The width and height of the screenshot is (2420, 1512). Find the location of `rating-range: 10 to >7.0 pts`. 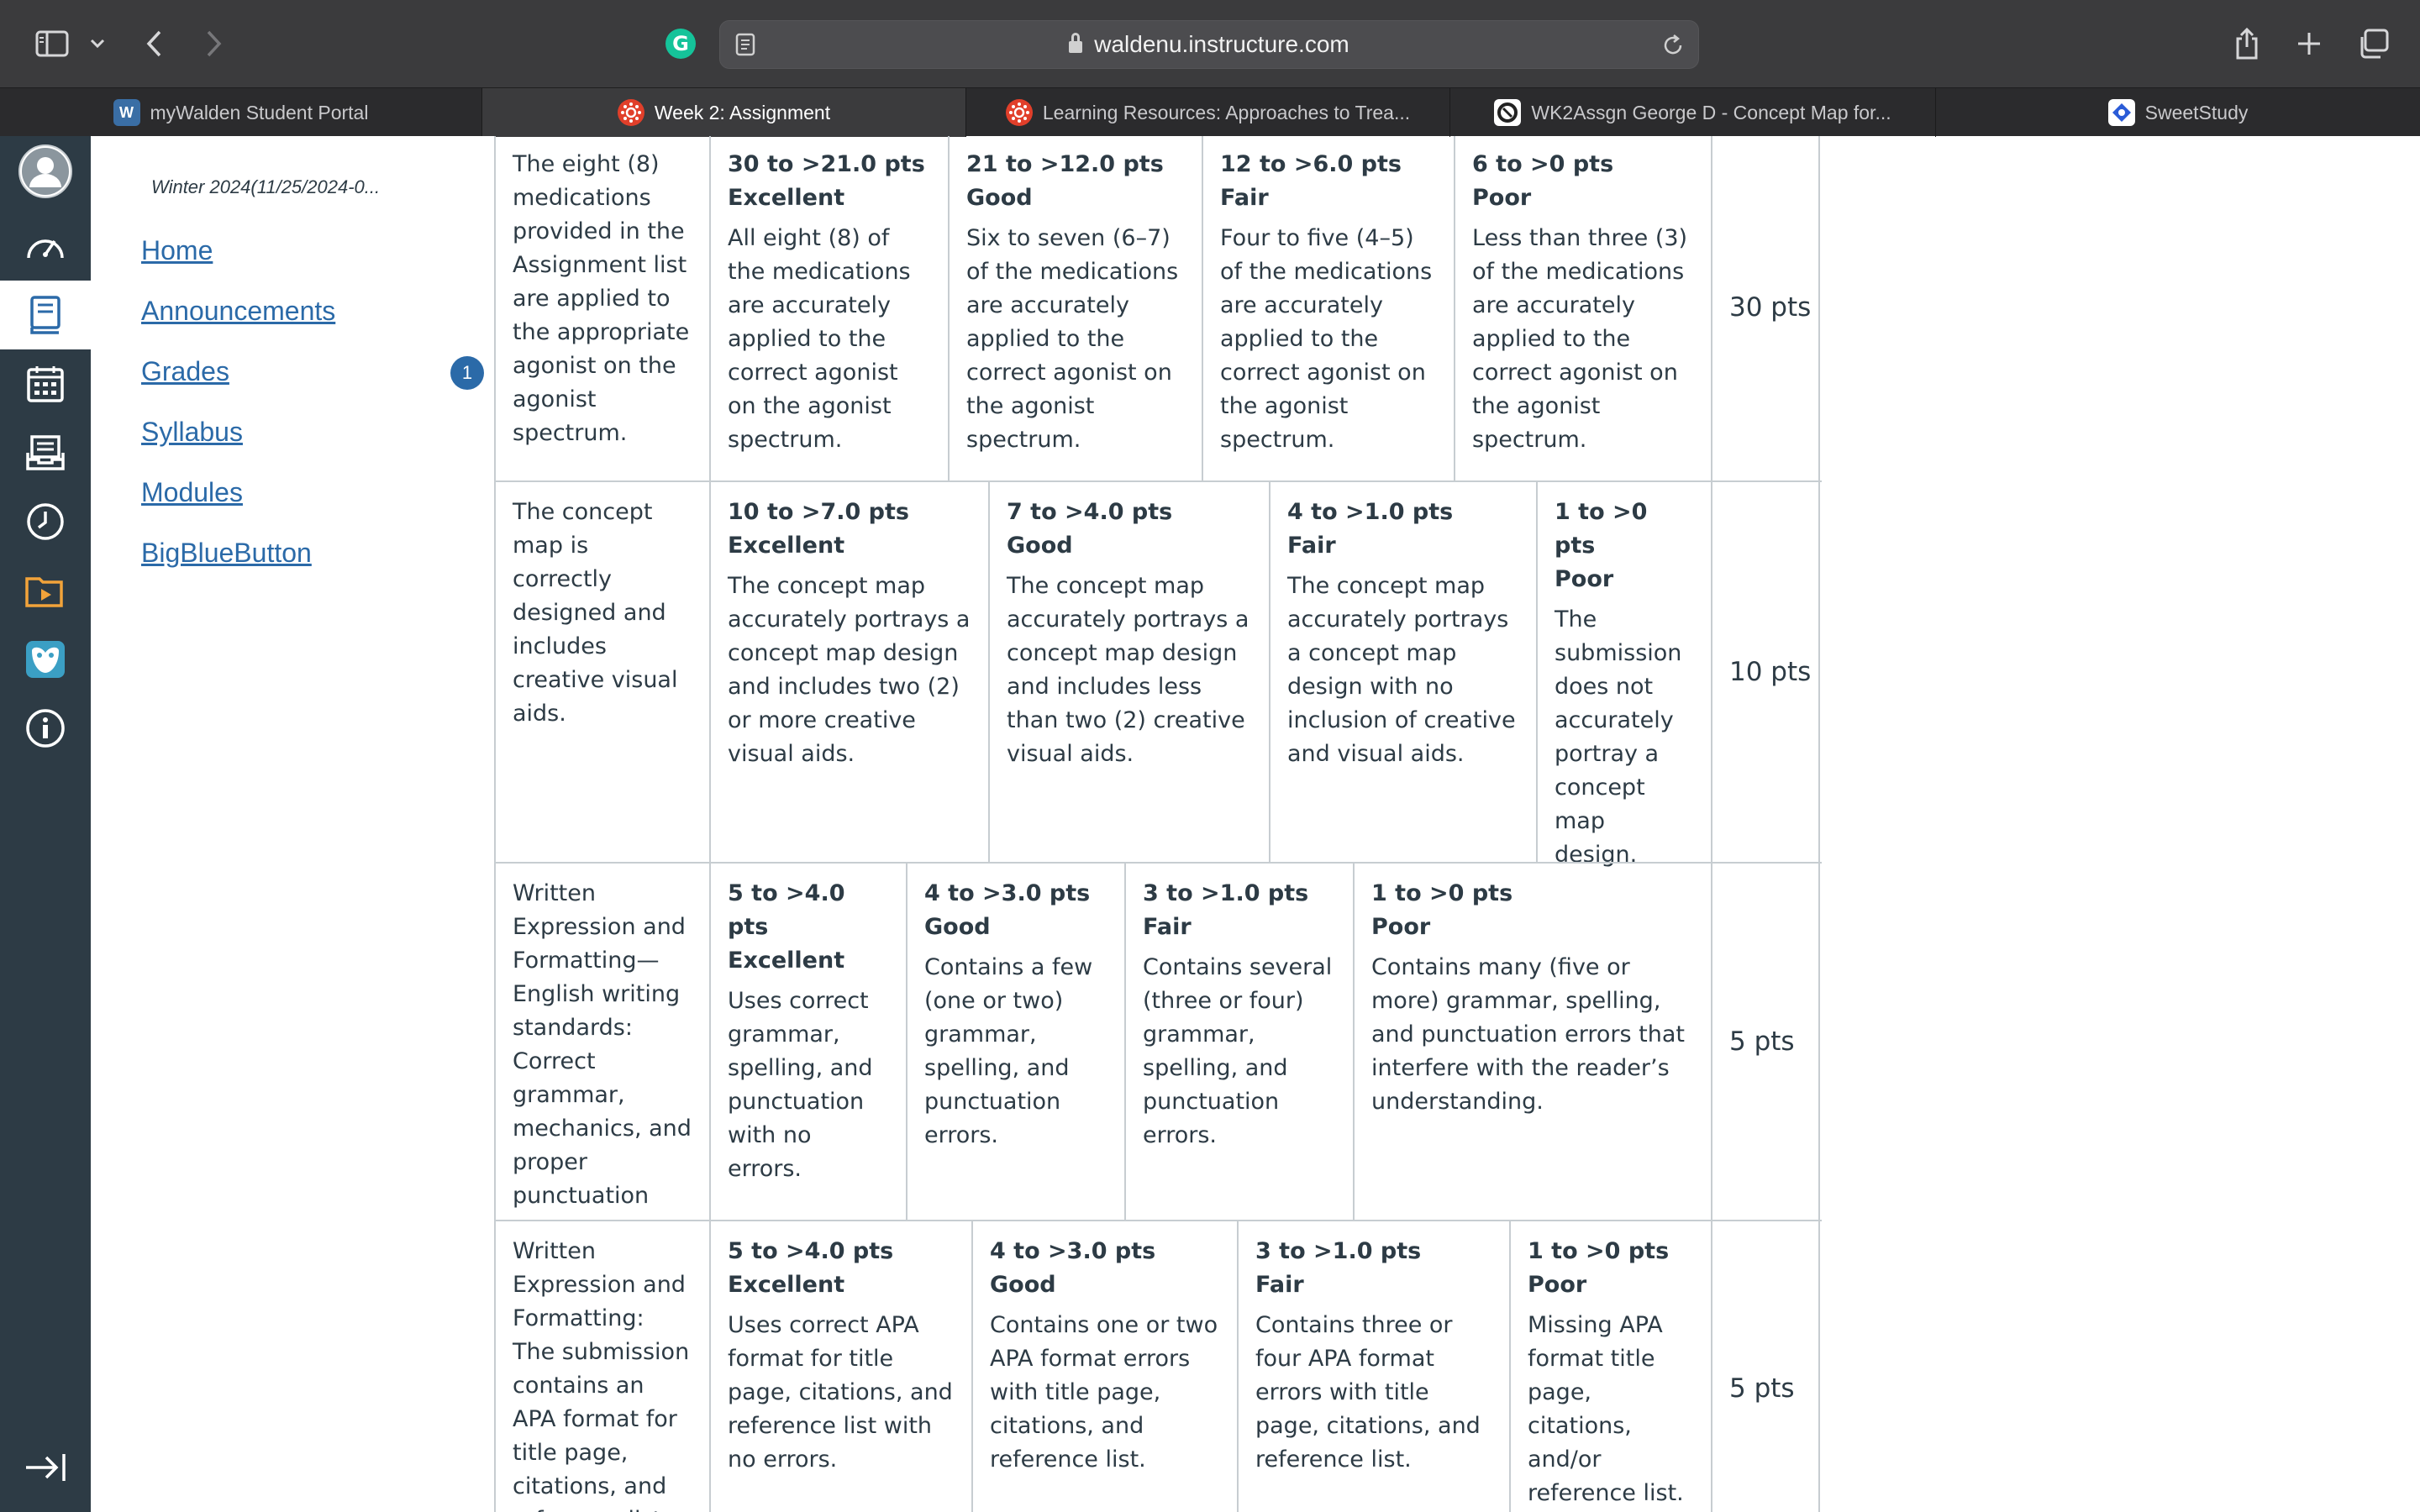

rating-range: 10 to >7.0 pts is located at coordinates (818, 512).